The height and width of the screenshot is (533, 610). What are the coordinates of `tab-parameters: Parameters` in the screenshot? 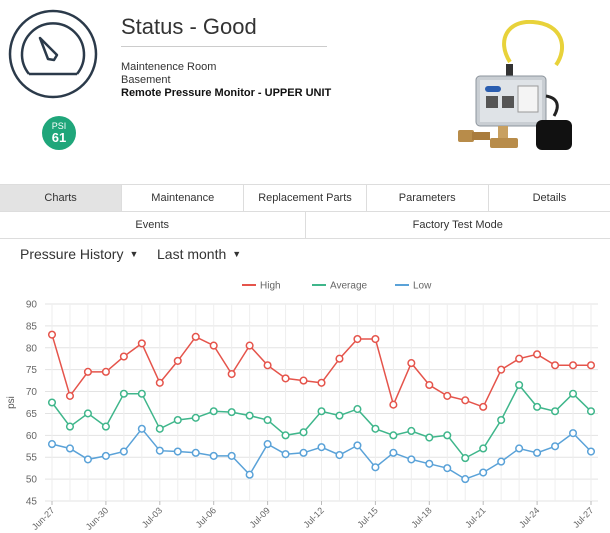 It's located at (428, 198).